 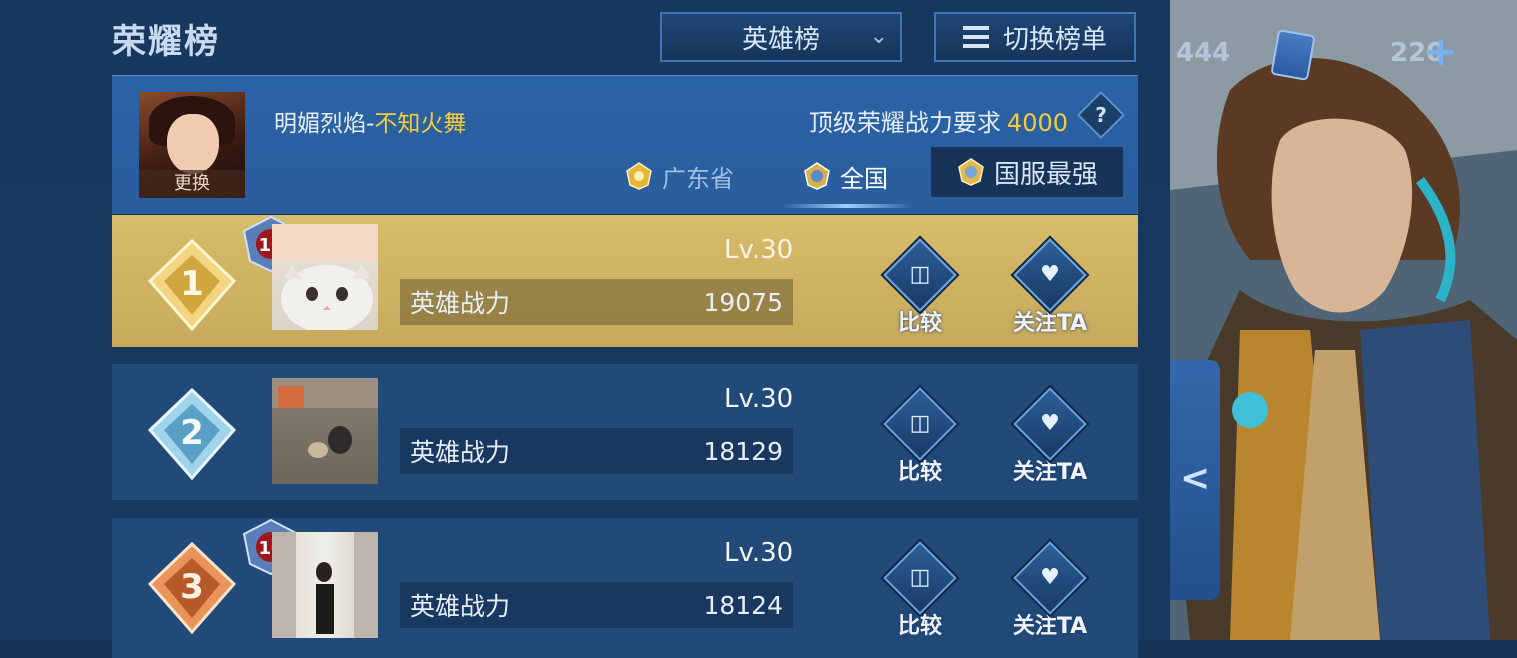 I want to click on tab-server-strongest: 国服最强, so click(x=1027, y=172).